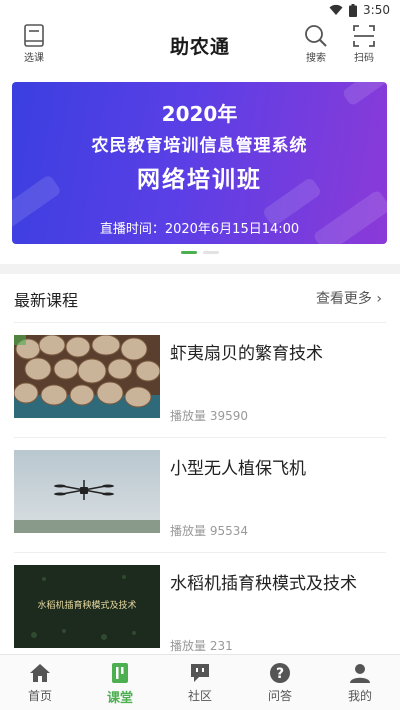 The image size is (400, 710). Describe the element at coordinates (46, 300) in the screenshot. I see `section-title: 最新课程` at that location.